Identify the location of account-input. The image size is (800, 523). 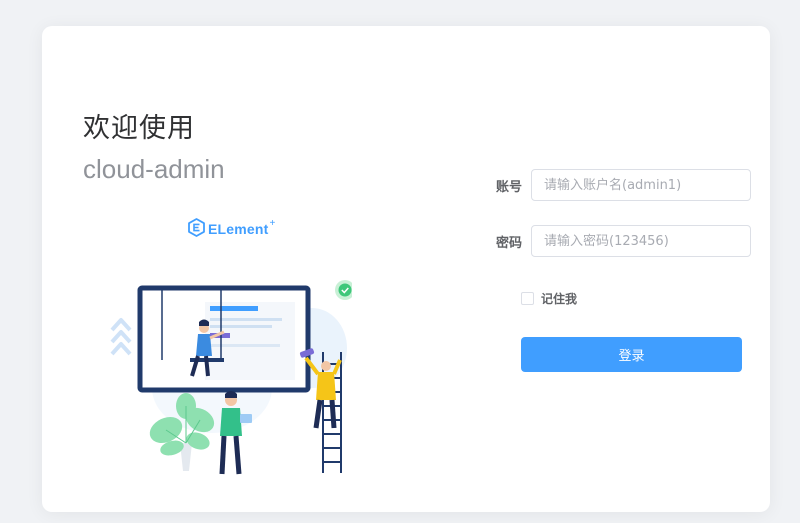
(641, 185).